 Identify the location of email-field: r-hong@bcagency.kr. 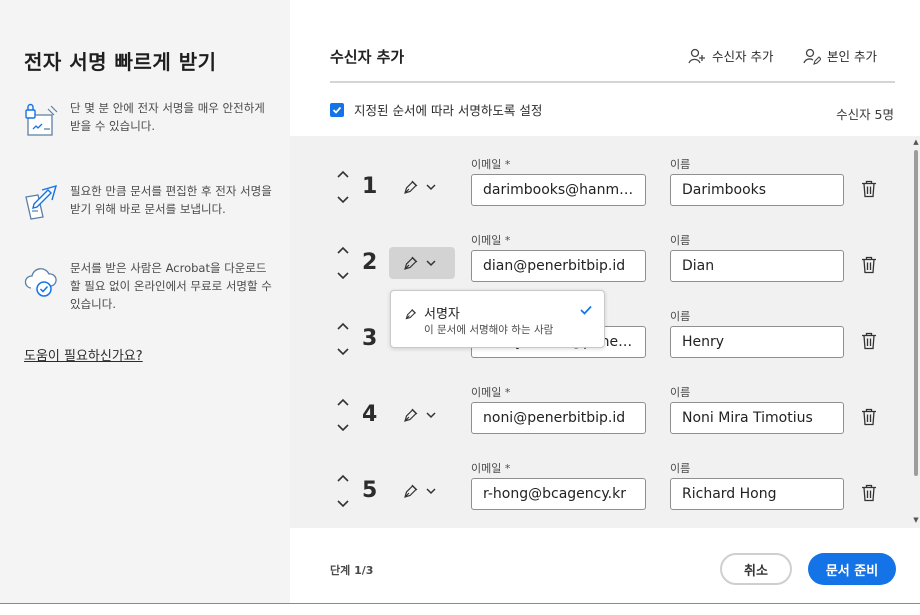
(558, 494).